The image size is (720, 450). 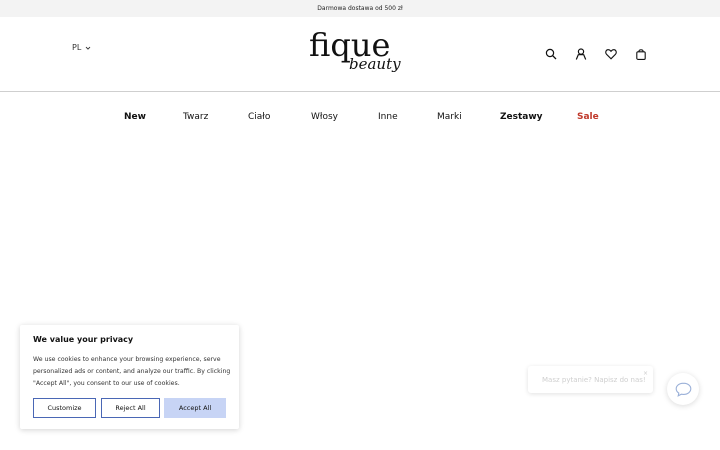 I want to click on cart-button, so click(x=640, y=53).